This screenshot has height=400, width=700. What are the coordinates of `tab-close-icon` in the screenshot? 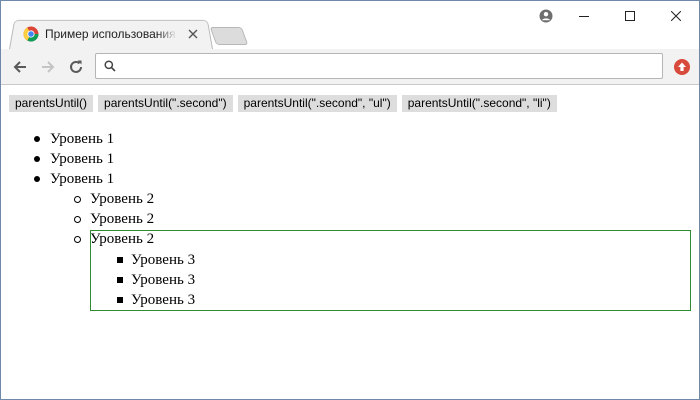 It's located at (193, 34).